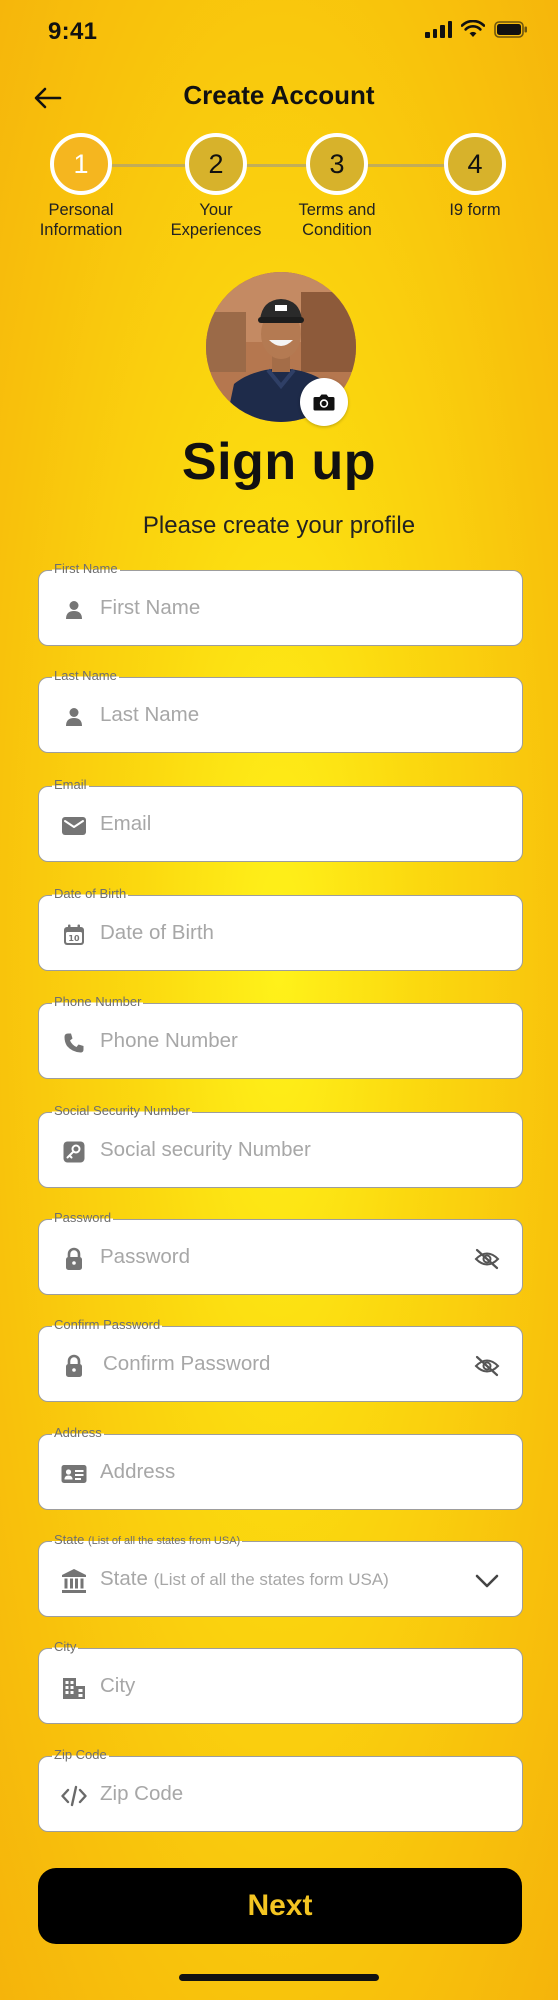 This screenshot has width=558, height=2000. Describe the element at coordinates (142, 1793) in the screenshot. I see `zip-code-placeholder: Zip Code` at that location.